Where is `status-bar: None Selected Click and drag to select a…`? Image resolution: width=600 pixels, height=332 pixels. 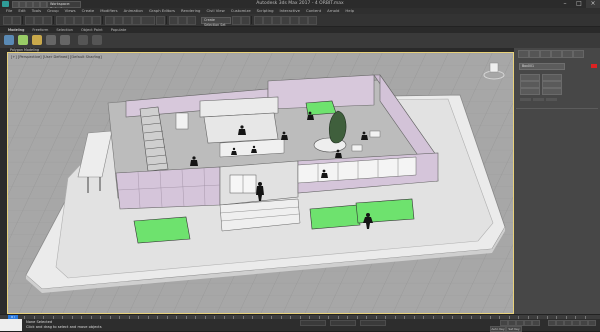
status-bar: None Selected Click and drag to select a… is located at coordinates (300, 325).